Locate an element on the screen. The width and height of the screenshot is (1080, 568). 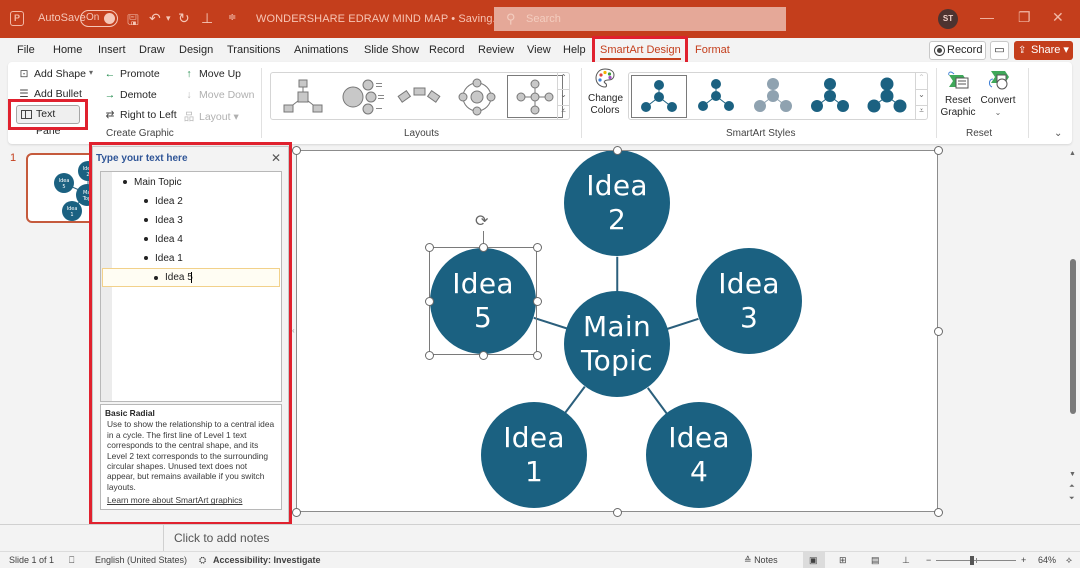
style-simple-fill is located at coordinates (659, 96).